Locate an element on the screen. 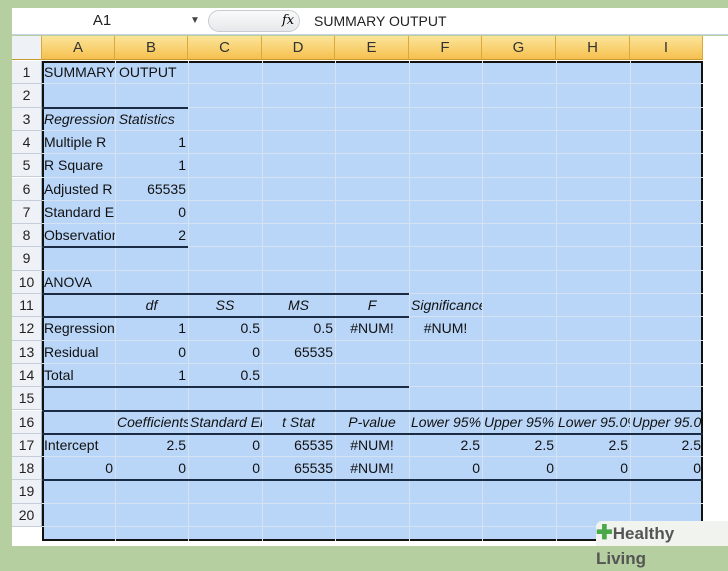 Image resolution: width=728 pixels, height=571 pixels. cell-A12: Regression is located at coordinates (78, 328).